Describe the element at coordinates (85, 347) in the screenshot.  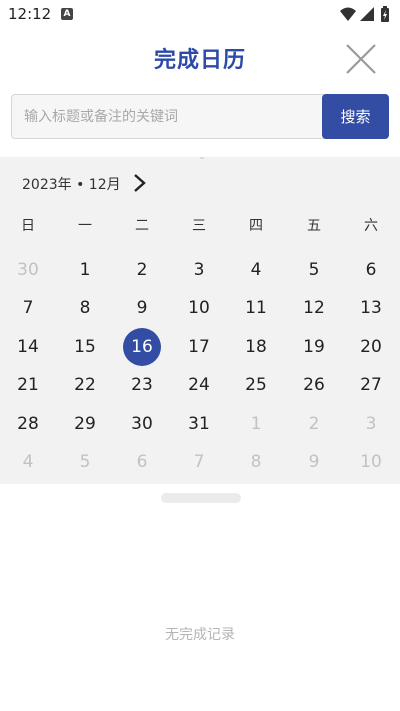
I see `calendar-day: 15` at that location.